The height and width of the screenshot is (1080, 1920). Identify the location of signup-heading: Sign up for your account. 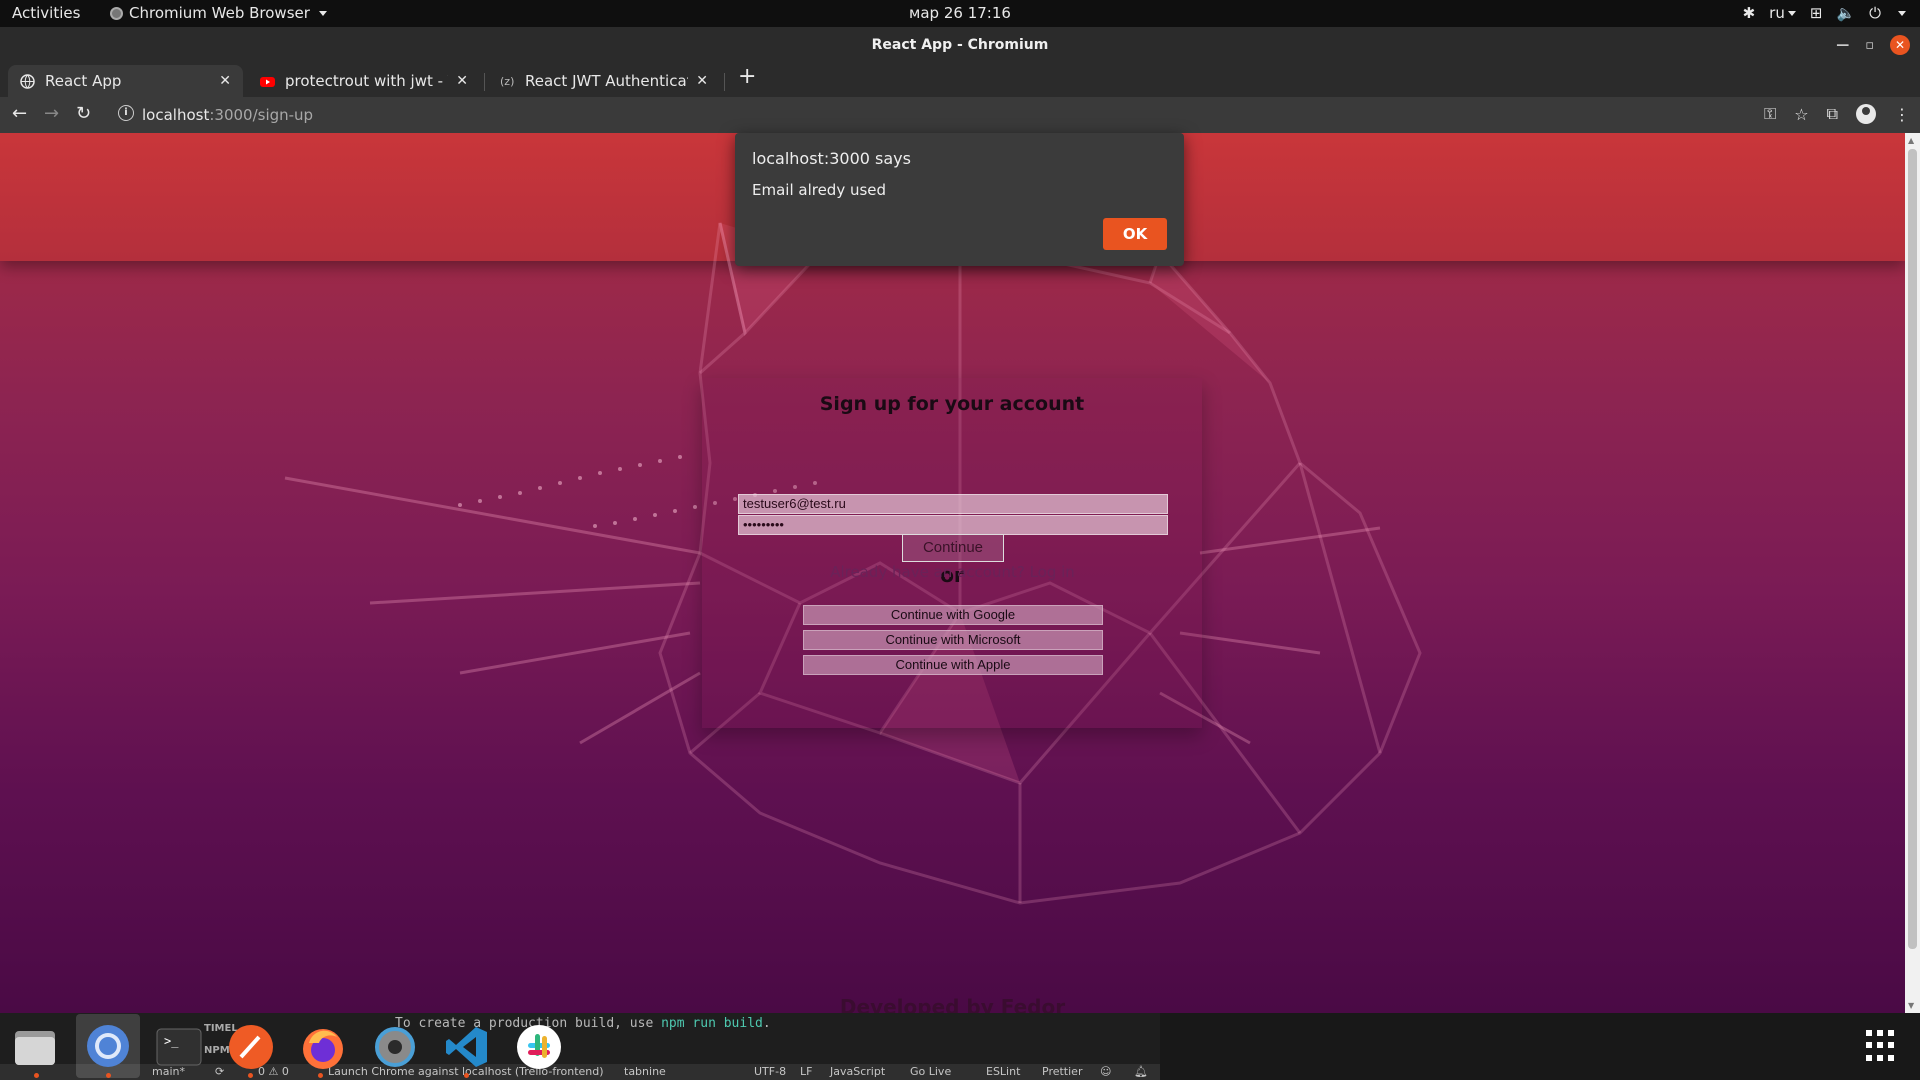
(952, 404).